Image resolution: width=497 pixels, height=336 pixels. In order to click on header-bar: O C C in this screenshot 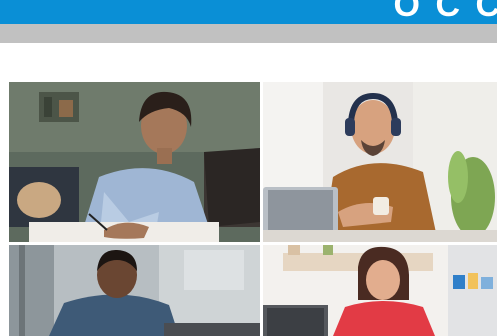, I will do `click(248, 12)`.